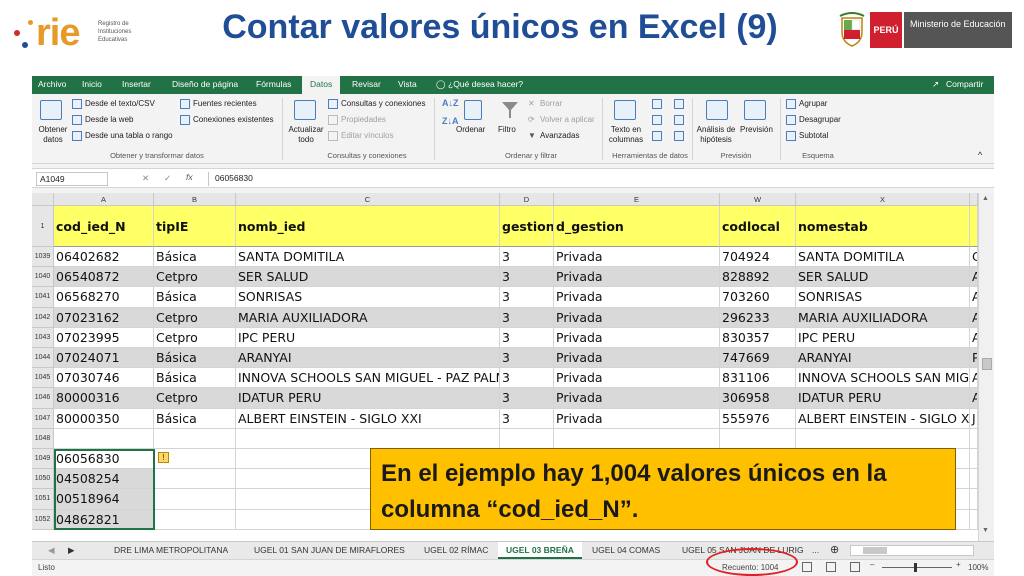 The height and width of the screenshot is (576, 1024). I want to click on filter-button: Filtro, so click(507, 129).